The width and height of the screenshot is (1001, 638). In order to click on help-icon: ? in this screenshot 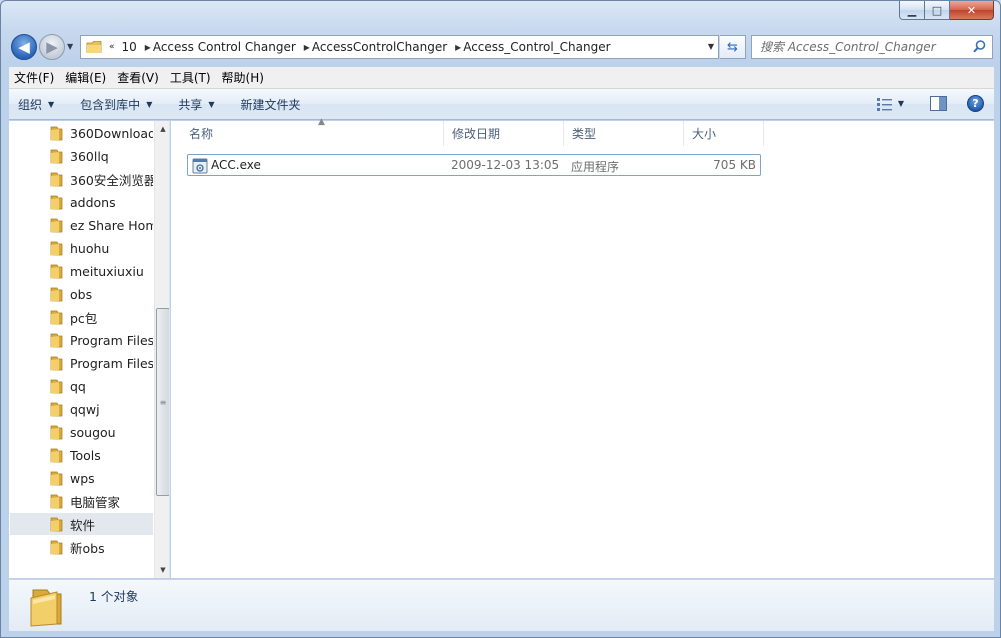, I will do `click(975, 103)`.